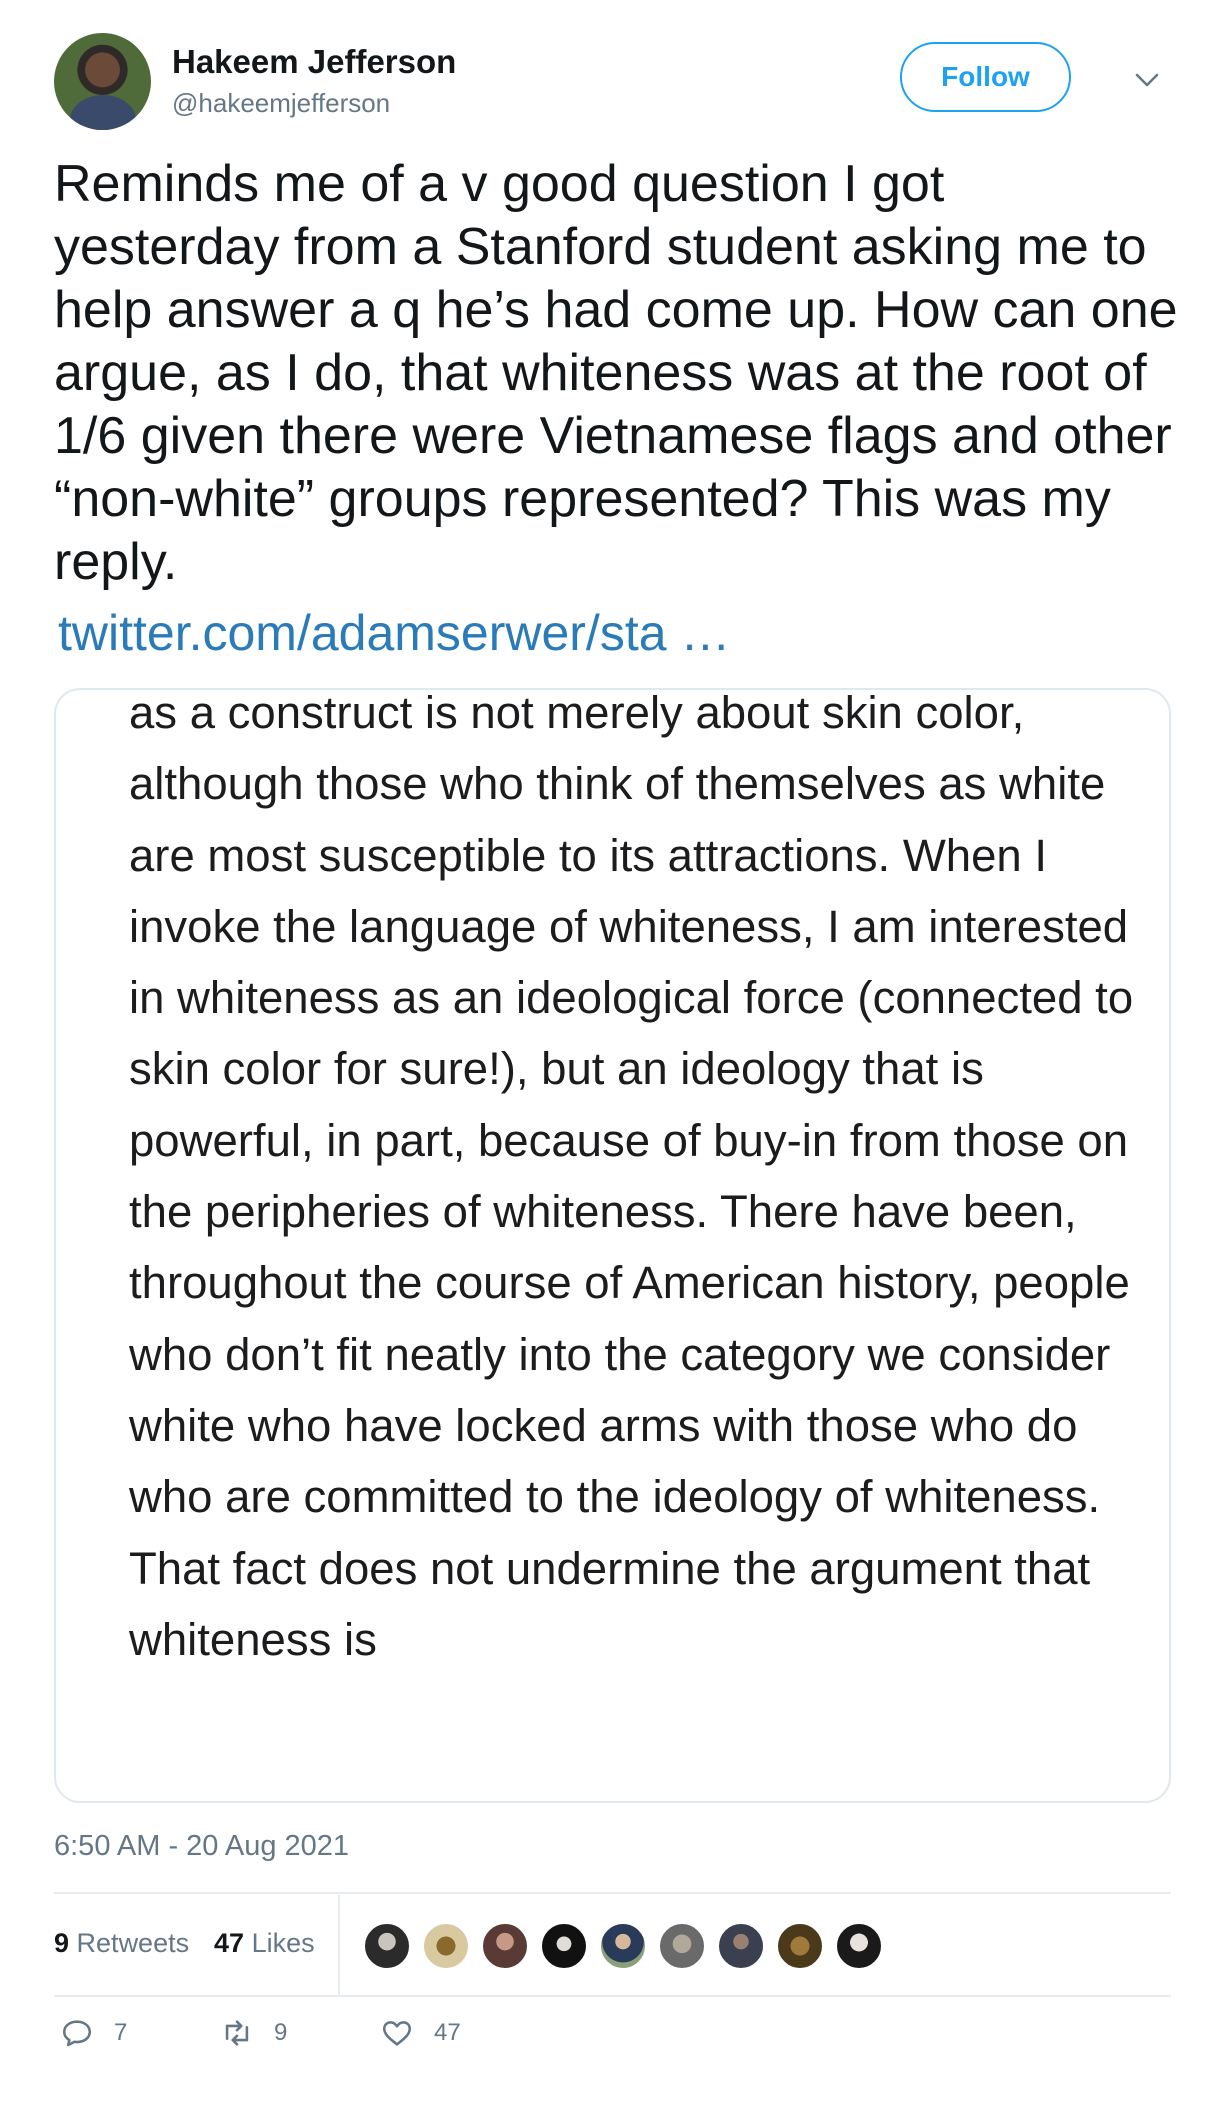  I want to click on retweet-count: 9, so click(281, 2032).